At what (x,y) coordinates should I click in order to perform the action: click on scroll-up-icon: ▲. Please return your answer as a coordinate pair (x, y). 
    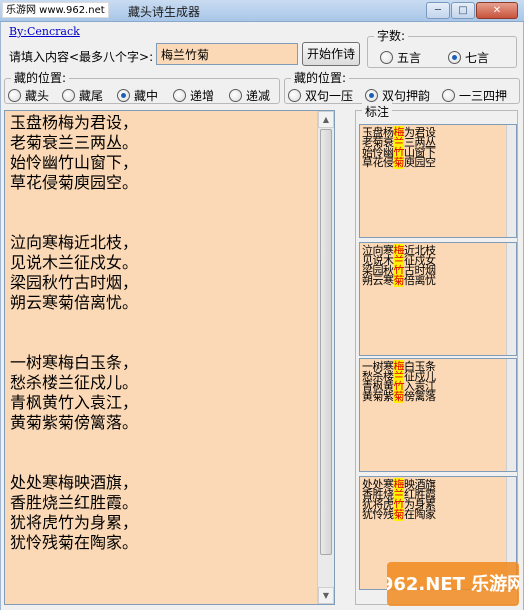
    Looking at the image, I should click on (326, 119).